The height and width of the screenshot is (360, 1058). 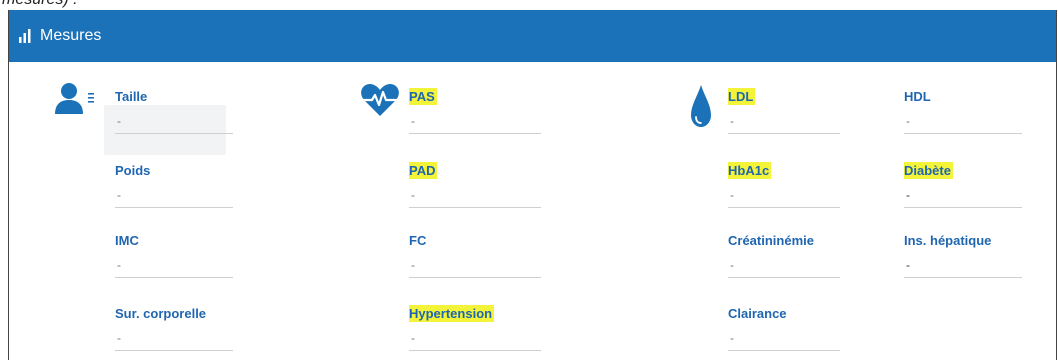 I want to click on field-label: FC, so click(x=418, y=240).